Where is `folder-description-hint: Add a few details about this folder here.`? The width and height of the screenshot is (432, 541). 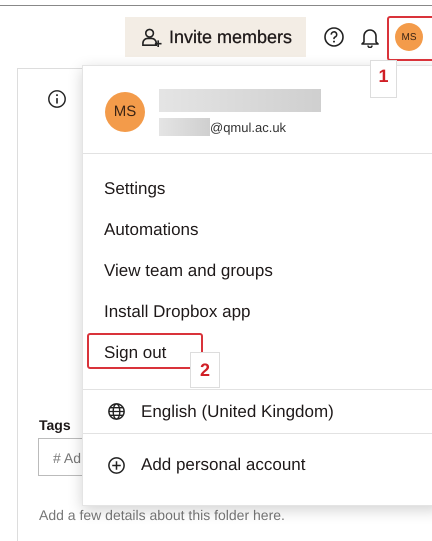 folder-description-hint: Add a few details about this folder here. is located at coordinates (162, 515).